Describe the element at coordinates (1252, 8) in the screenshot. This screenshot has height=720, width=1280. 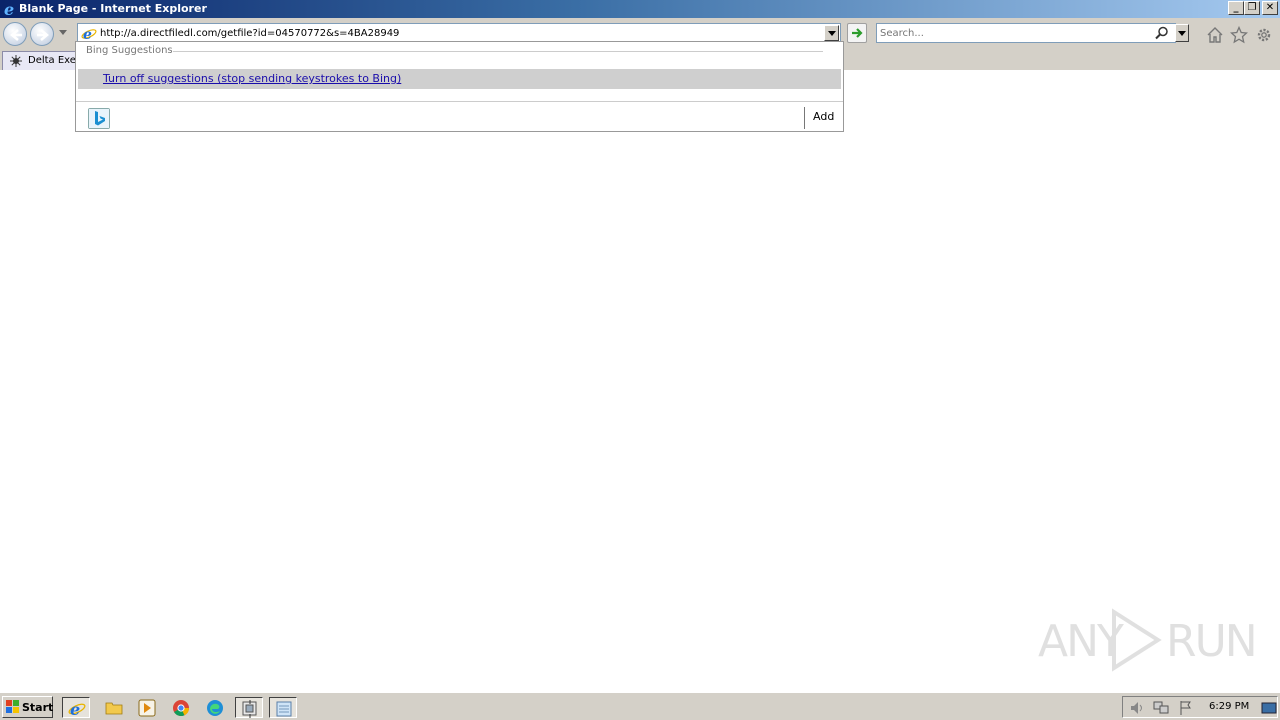
I see `restore-button: ❐` at that location.